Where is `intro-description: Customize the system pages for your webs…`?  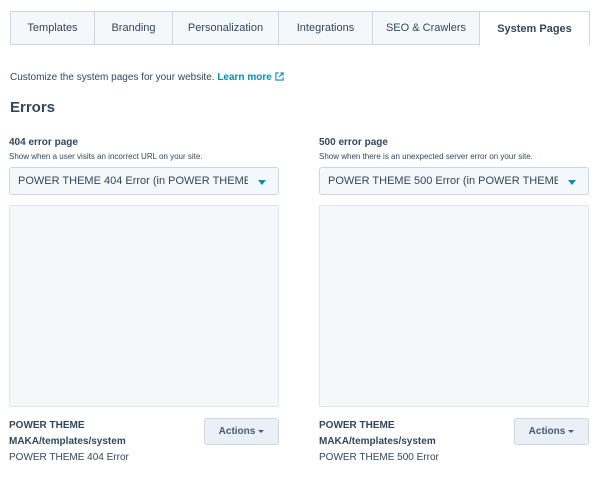 intro-description: Customize the system pages for your webs… is located at coordinates (114, 77).